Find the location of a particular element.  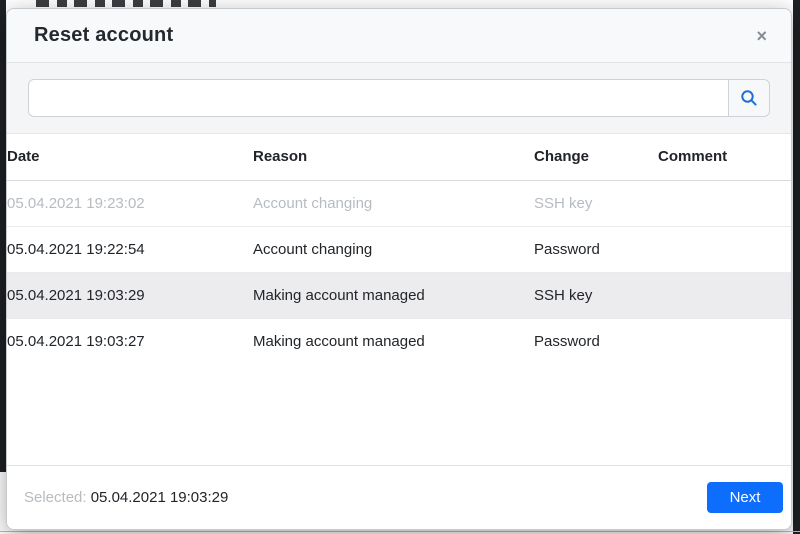

selected-value: 05.04.2021 19:03:29 is located at coordinates (159, 497).